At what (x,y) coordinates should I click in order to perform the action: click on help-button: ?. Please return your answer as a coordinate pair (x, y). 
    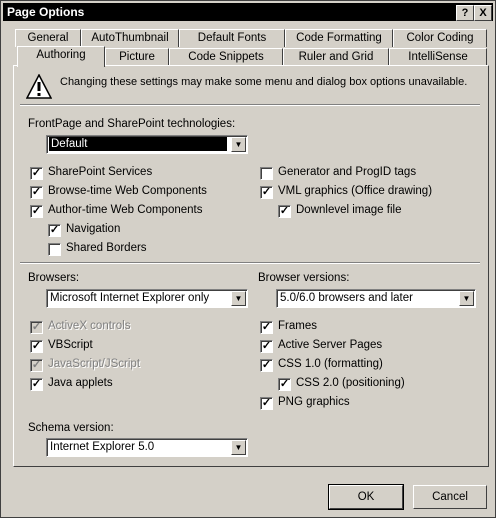
    Looking at the image, I should click on (465, 13).